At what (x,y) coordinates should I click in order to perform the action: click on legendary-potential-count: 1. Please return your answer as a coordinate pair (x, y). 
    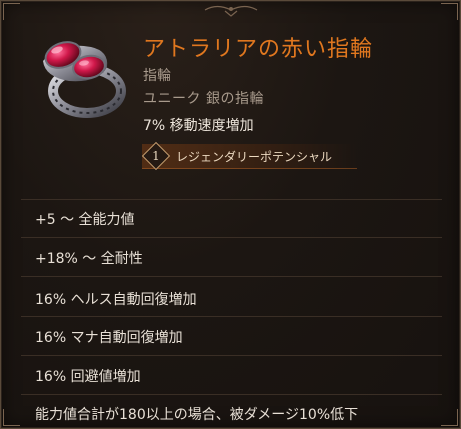
    Looking at the image, I should click on (156, 156).